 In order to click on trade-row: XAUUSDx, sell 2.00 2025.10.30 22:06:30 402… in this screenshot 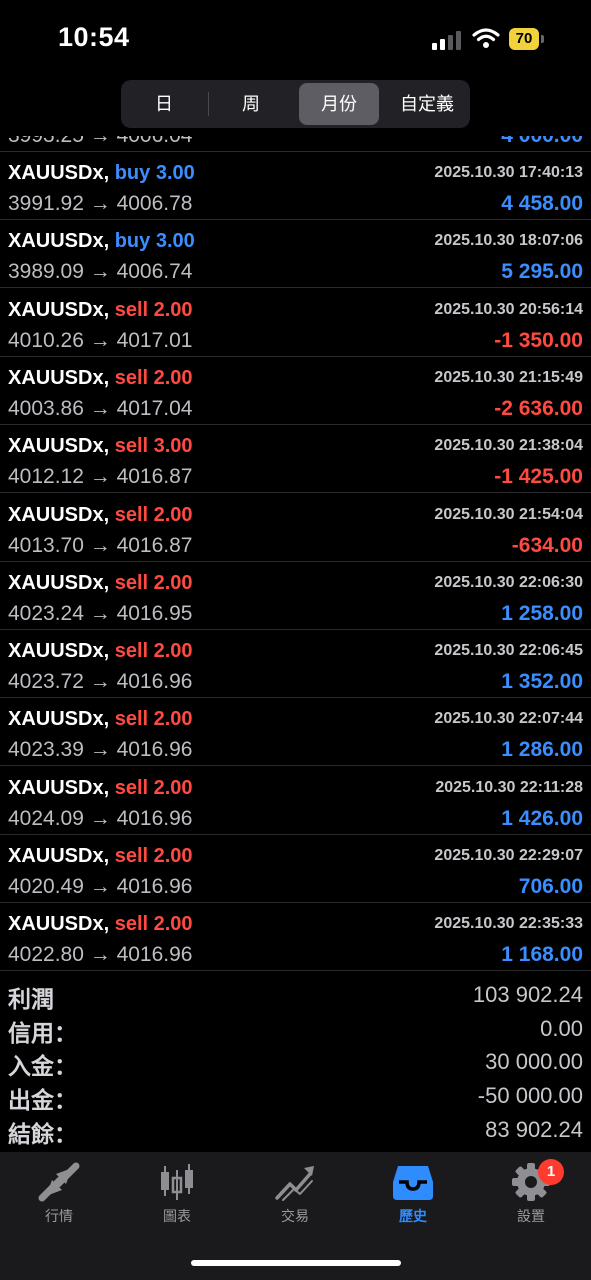, I will do `click(295, 596)`.